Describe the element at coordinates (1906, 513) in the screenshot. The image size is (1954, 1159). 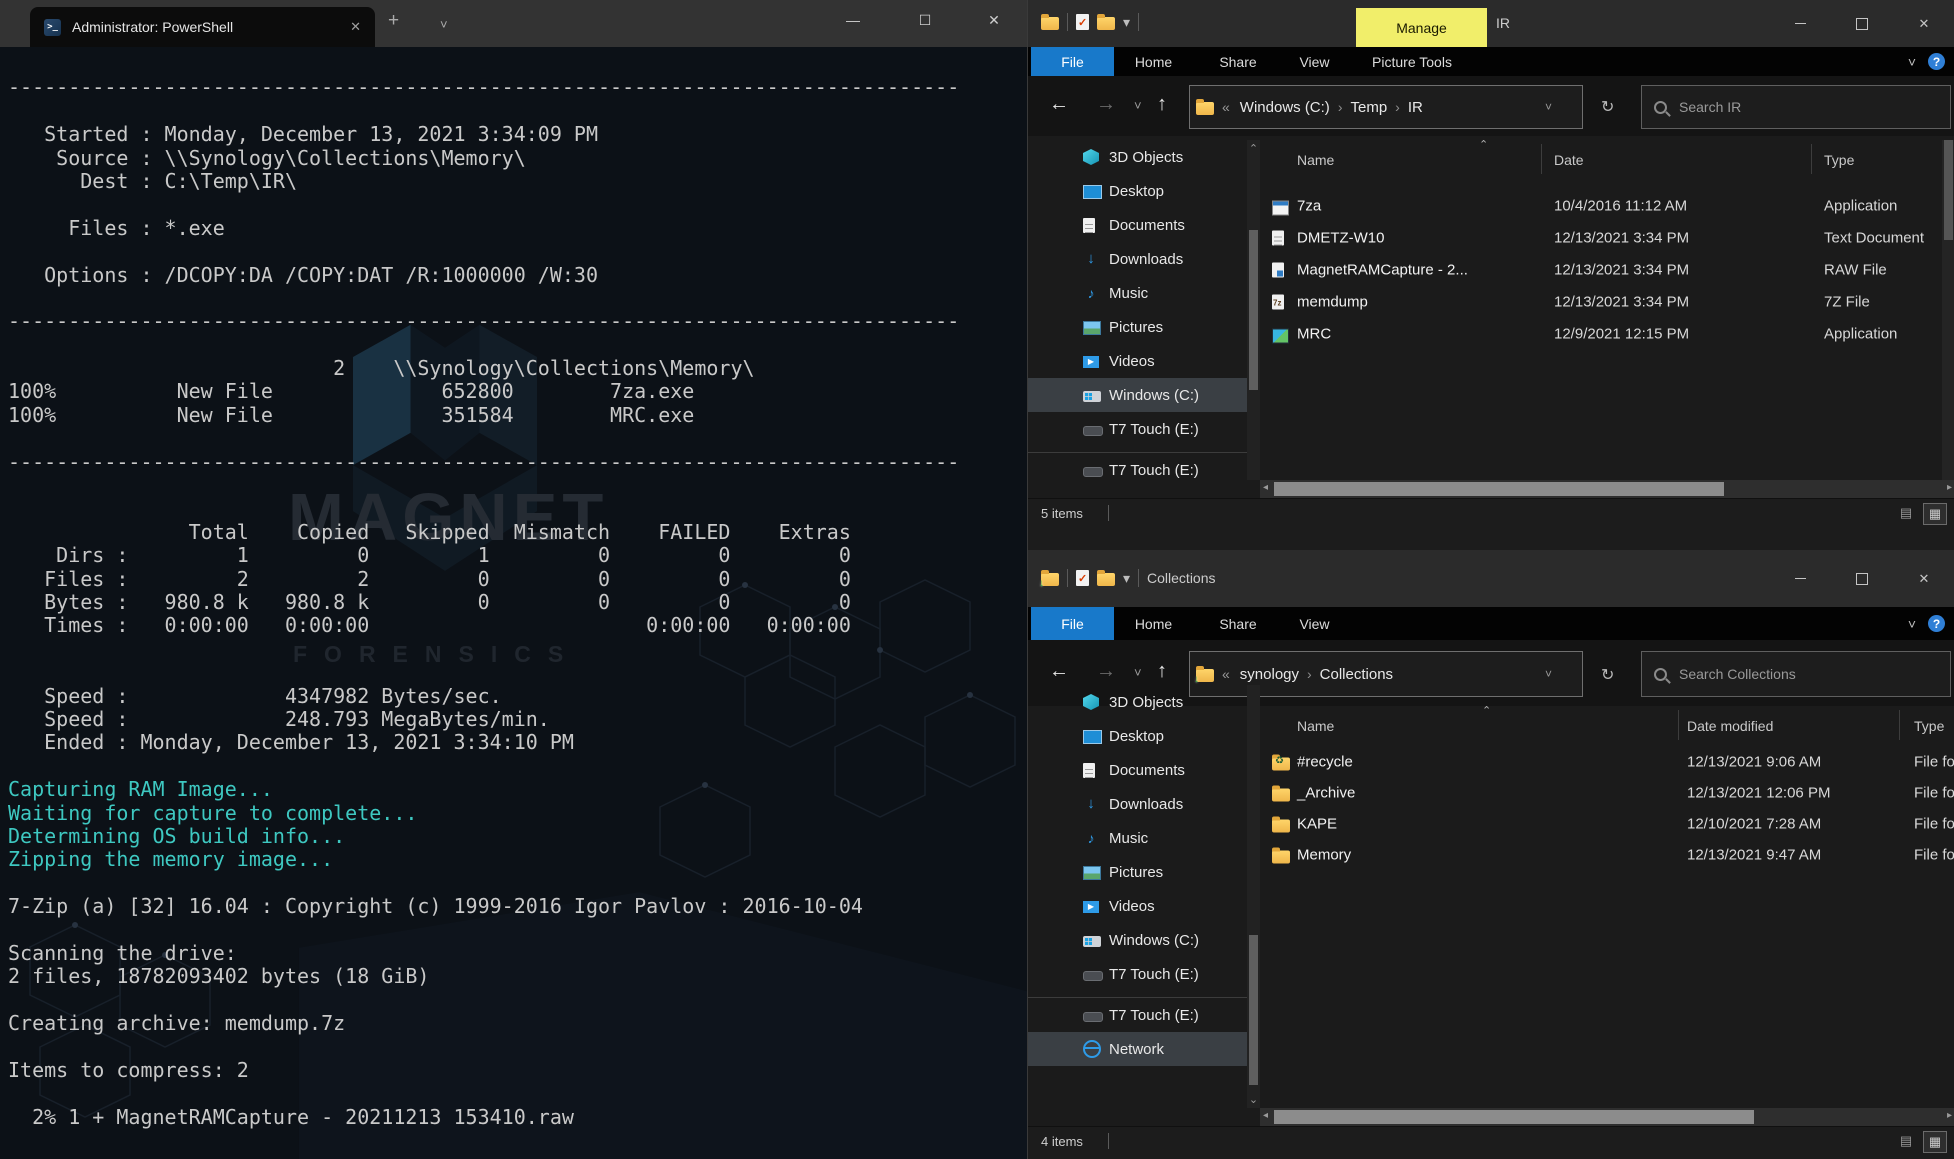
I see `details-view-icon: ▤` at that location.